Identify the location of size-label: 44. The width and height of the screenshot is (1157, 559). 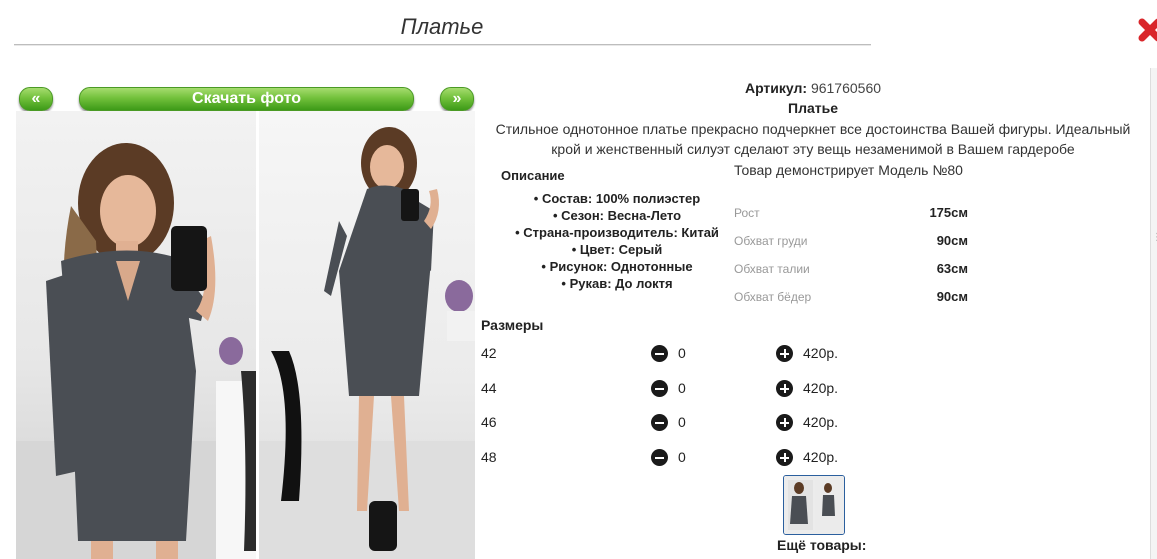
(489, 388).